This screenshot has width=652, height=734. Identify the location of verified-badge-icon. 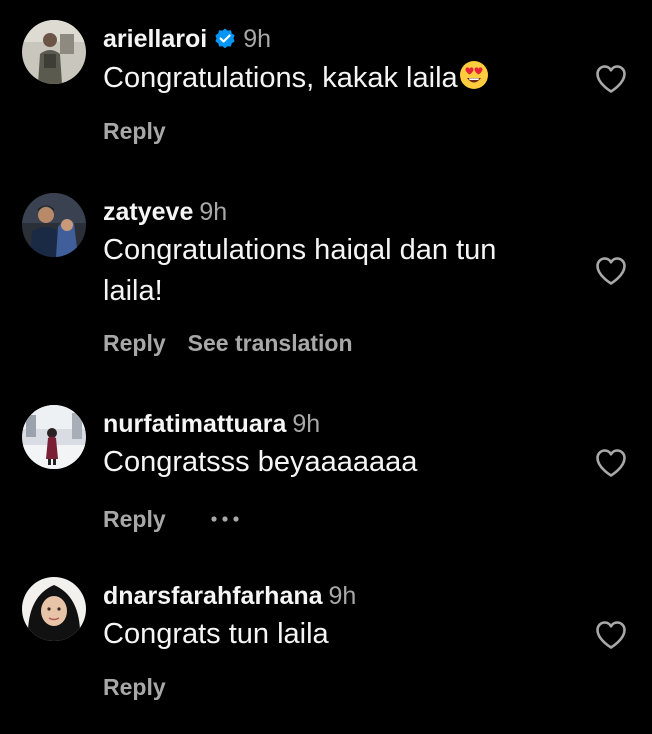
(225, 42).